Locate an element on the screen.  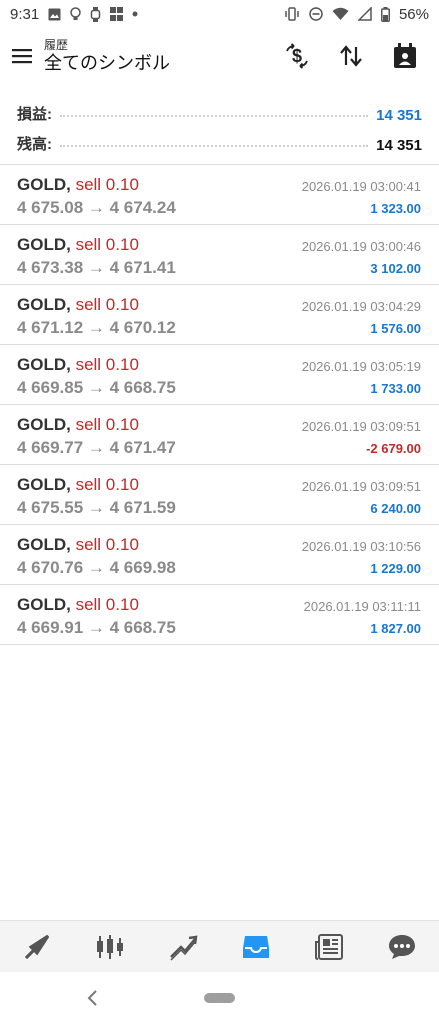
deal-time: 2026.01.19 03:10:56 is located at coordinates (361, 546).